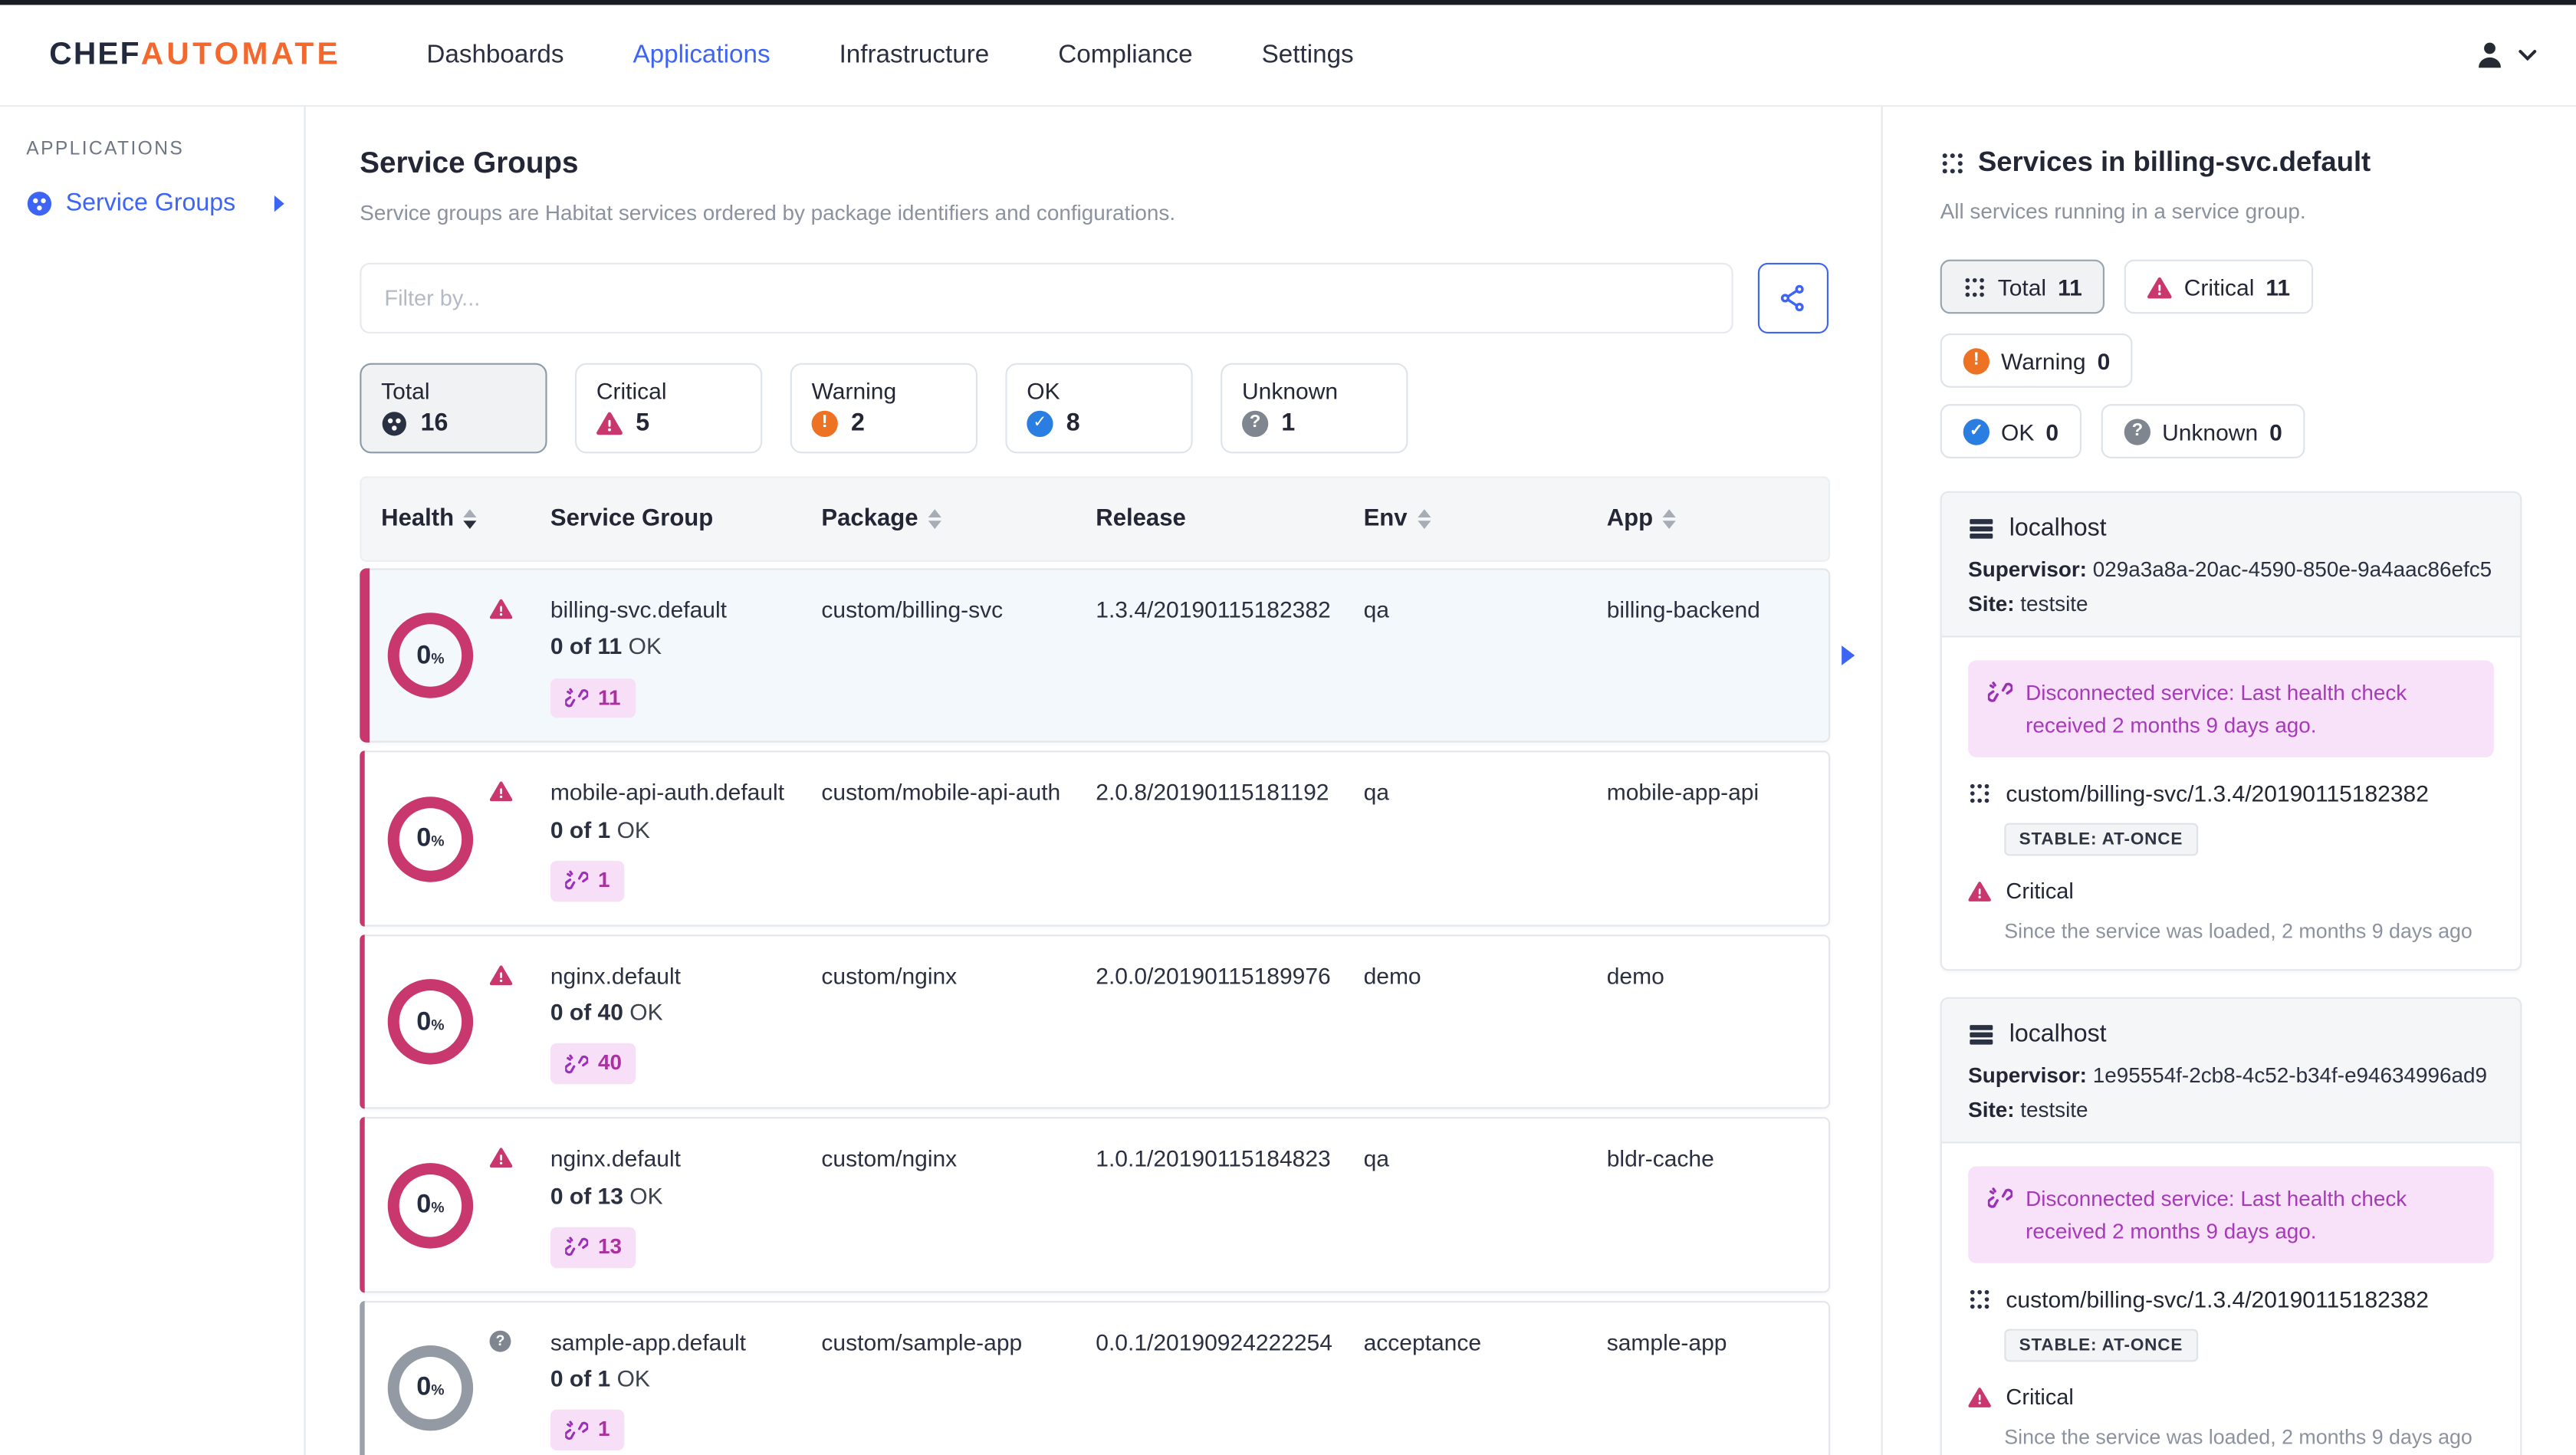 This screenshot has height=1455, width=2576. What do you see at coordinates (2058, 528) in the screenshot?
I see `host-name: localhost` at bounding box center [2058, 528].